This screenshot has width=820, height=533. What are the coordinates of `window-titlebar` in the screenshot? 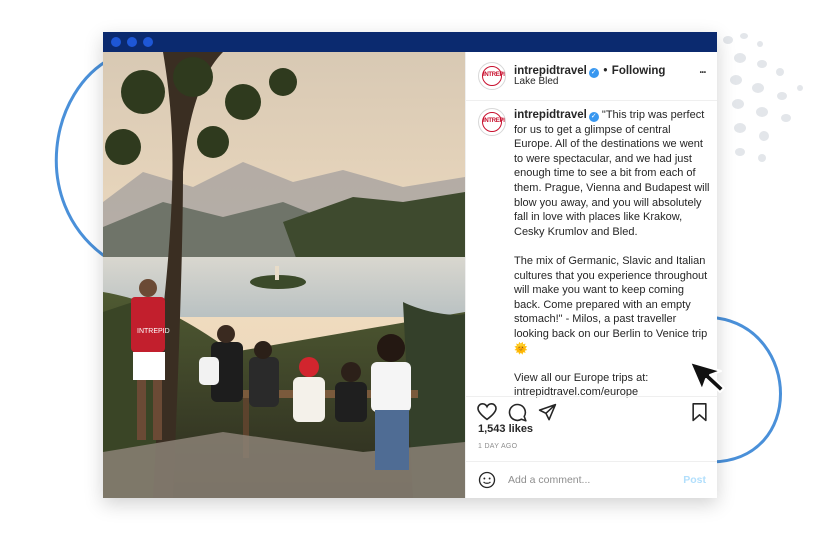 It's located at (410, 42).